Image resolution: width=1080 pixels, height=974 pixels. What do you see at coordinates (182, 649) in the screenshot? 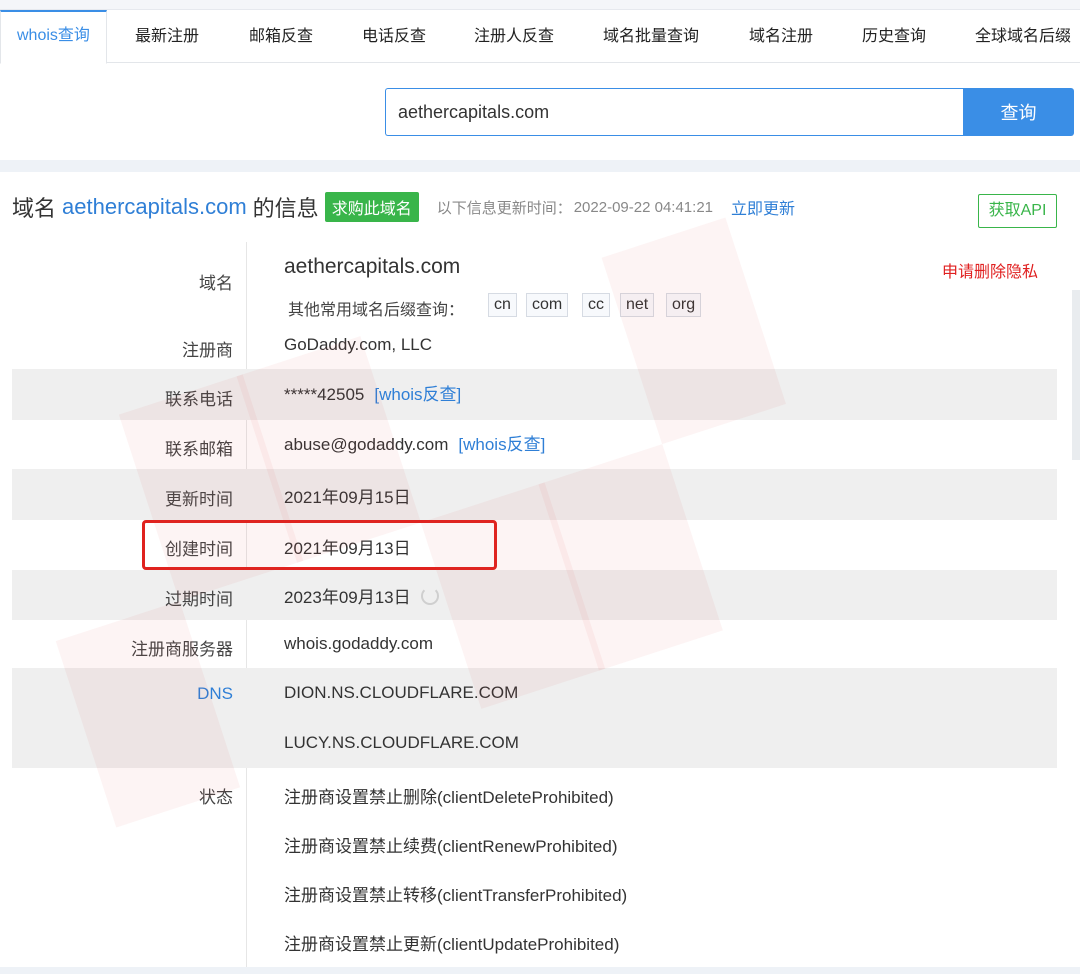
I see `registrar-server-label: 注册商服务器` at bounding box center [182, 649].